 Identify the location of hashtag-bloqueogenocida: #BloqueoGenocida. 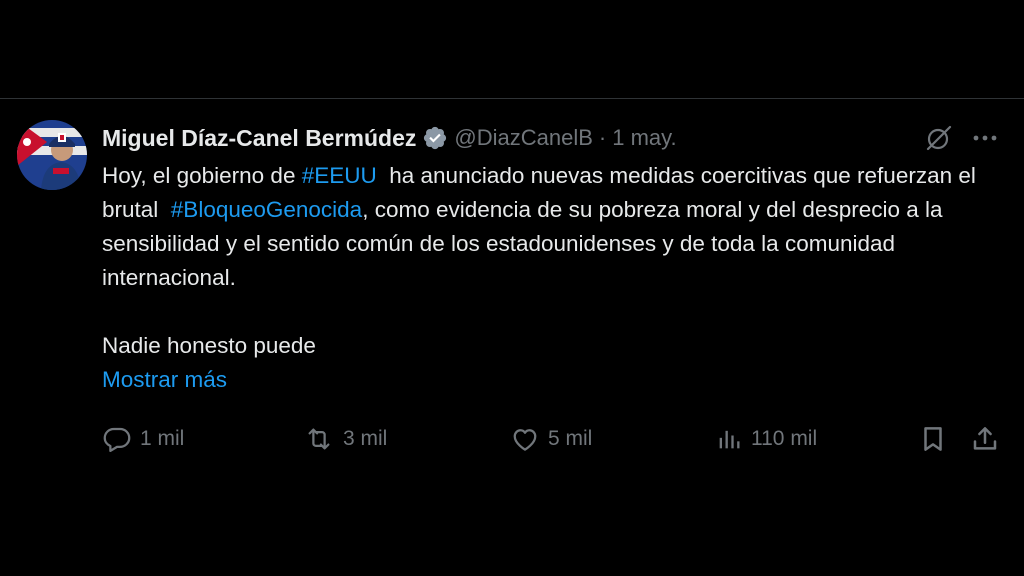
(266, 209).